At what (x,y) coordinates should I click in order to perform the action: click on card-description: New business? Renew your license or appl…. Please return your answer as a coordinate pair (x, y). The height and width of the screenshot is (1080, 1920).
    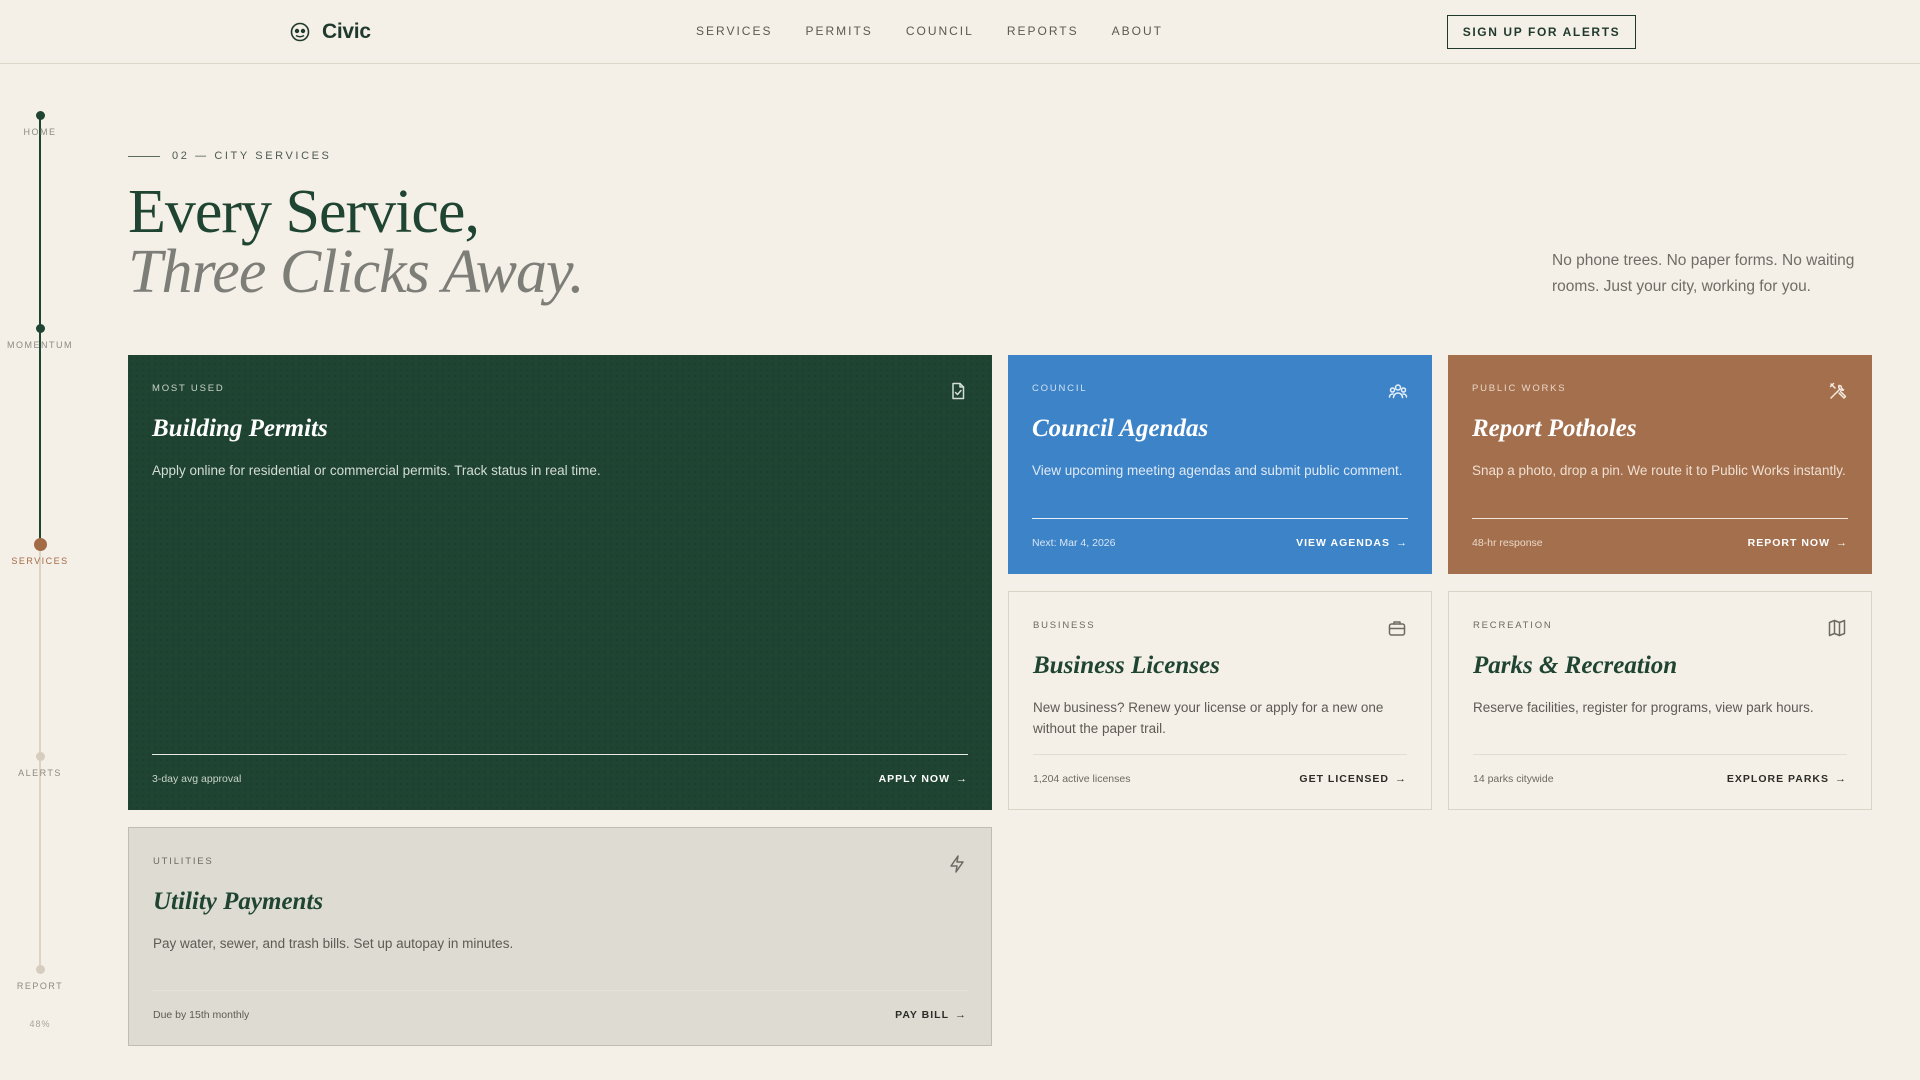
    Looking at the image, I should click on (1208, 718).